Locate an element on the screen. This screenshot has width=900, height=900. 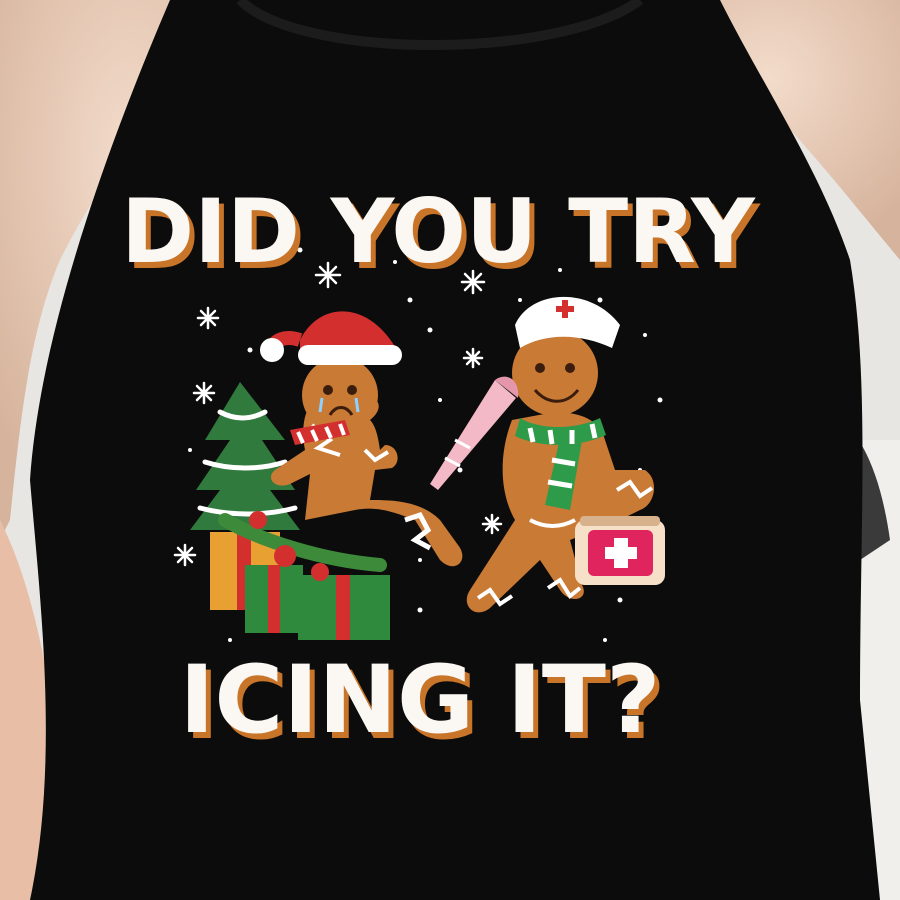
headline-line1: DID YOU TRY is located at coordinates (438, 231).